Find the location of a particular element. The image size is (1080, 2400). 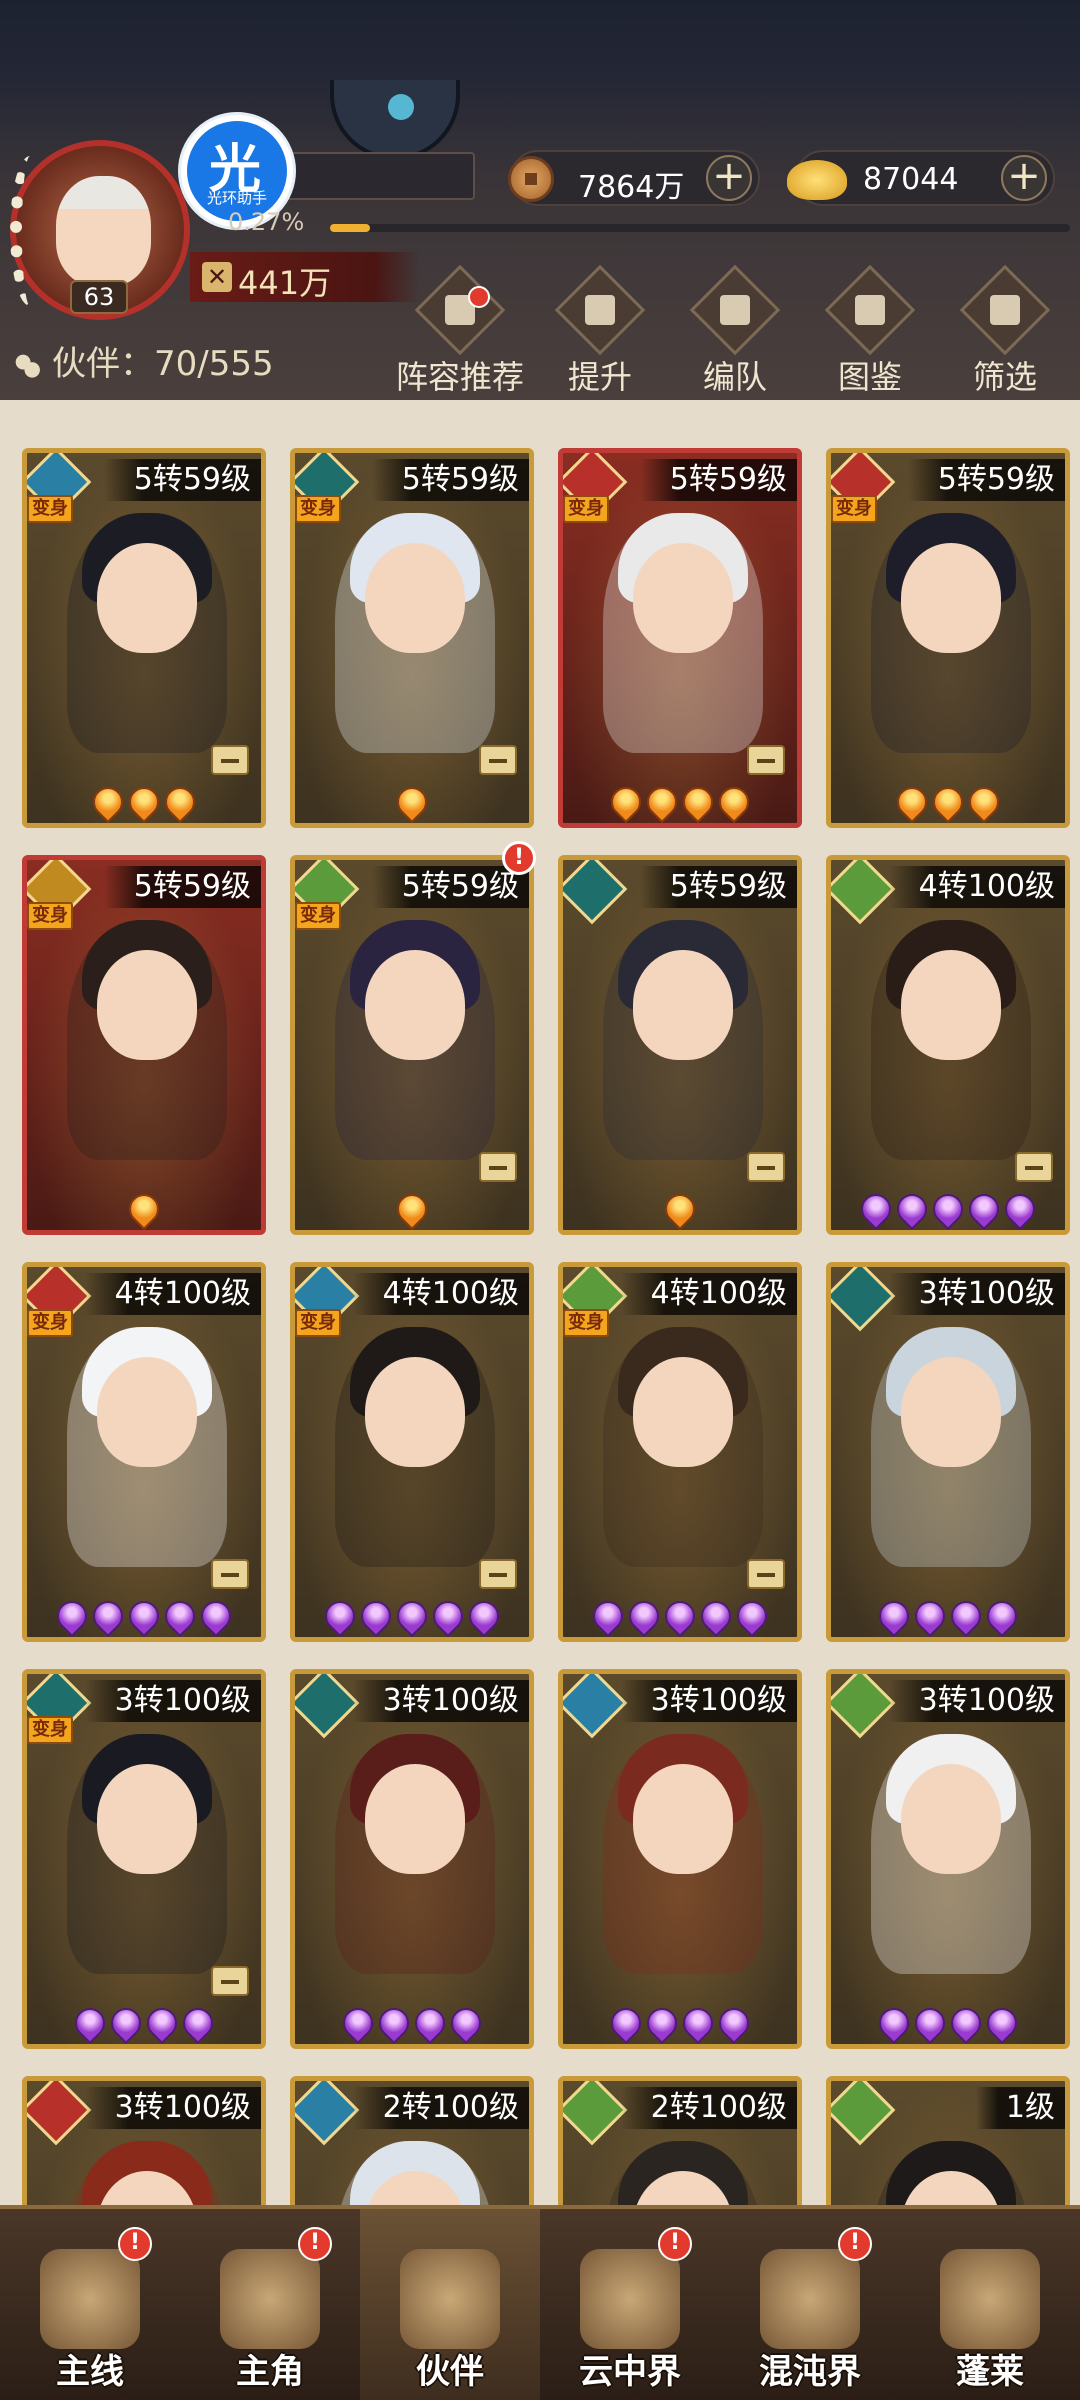

exp-progress-fill is located at coordinates (350, 228).